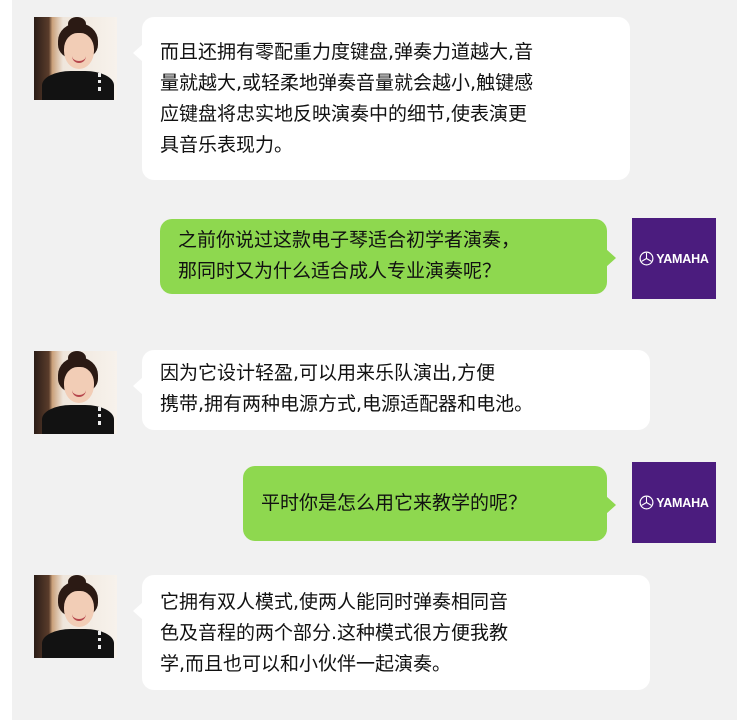 Image resolution: width=750 pixels, height=720 pixels. I want to click on message-text-line: 学,而且也可以和小伙伴一起演奏。, so click(306, 664).